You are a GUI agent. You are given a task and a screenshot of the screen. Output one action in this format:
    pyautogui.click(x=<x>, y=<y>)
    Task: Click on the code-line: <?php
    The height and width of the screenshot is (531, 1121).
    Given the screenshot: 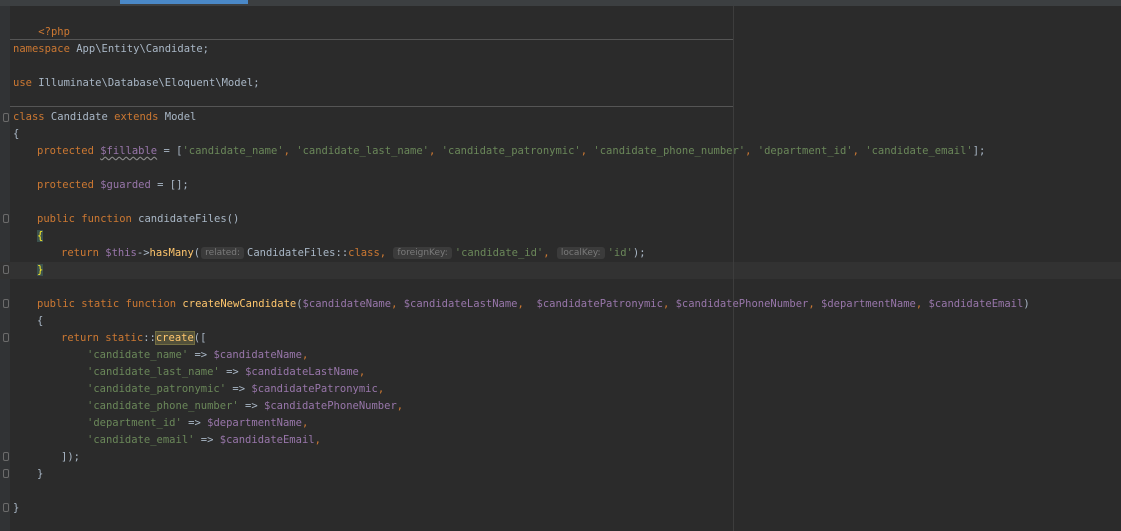 What is the action you would take?
    pyautogui.click(x=41, y=22)
    